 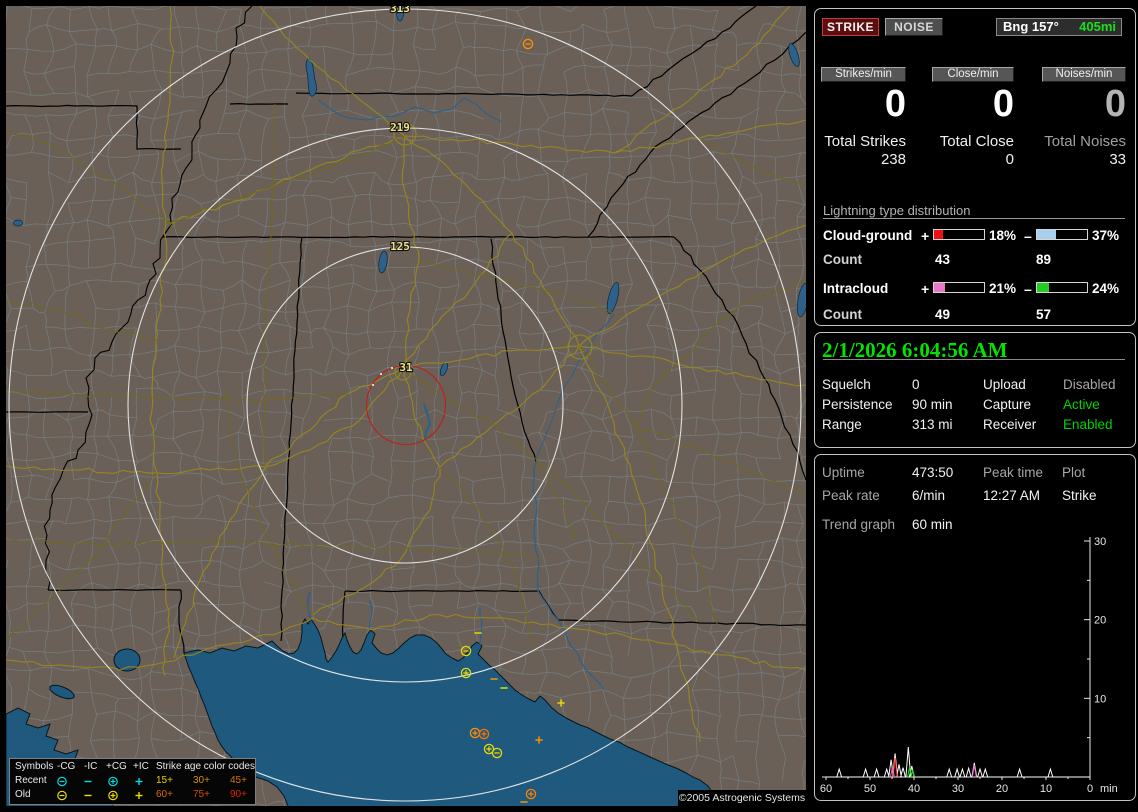 I want to click on legend-recent-label: Recent, so click(x=31, y=780).